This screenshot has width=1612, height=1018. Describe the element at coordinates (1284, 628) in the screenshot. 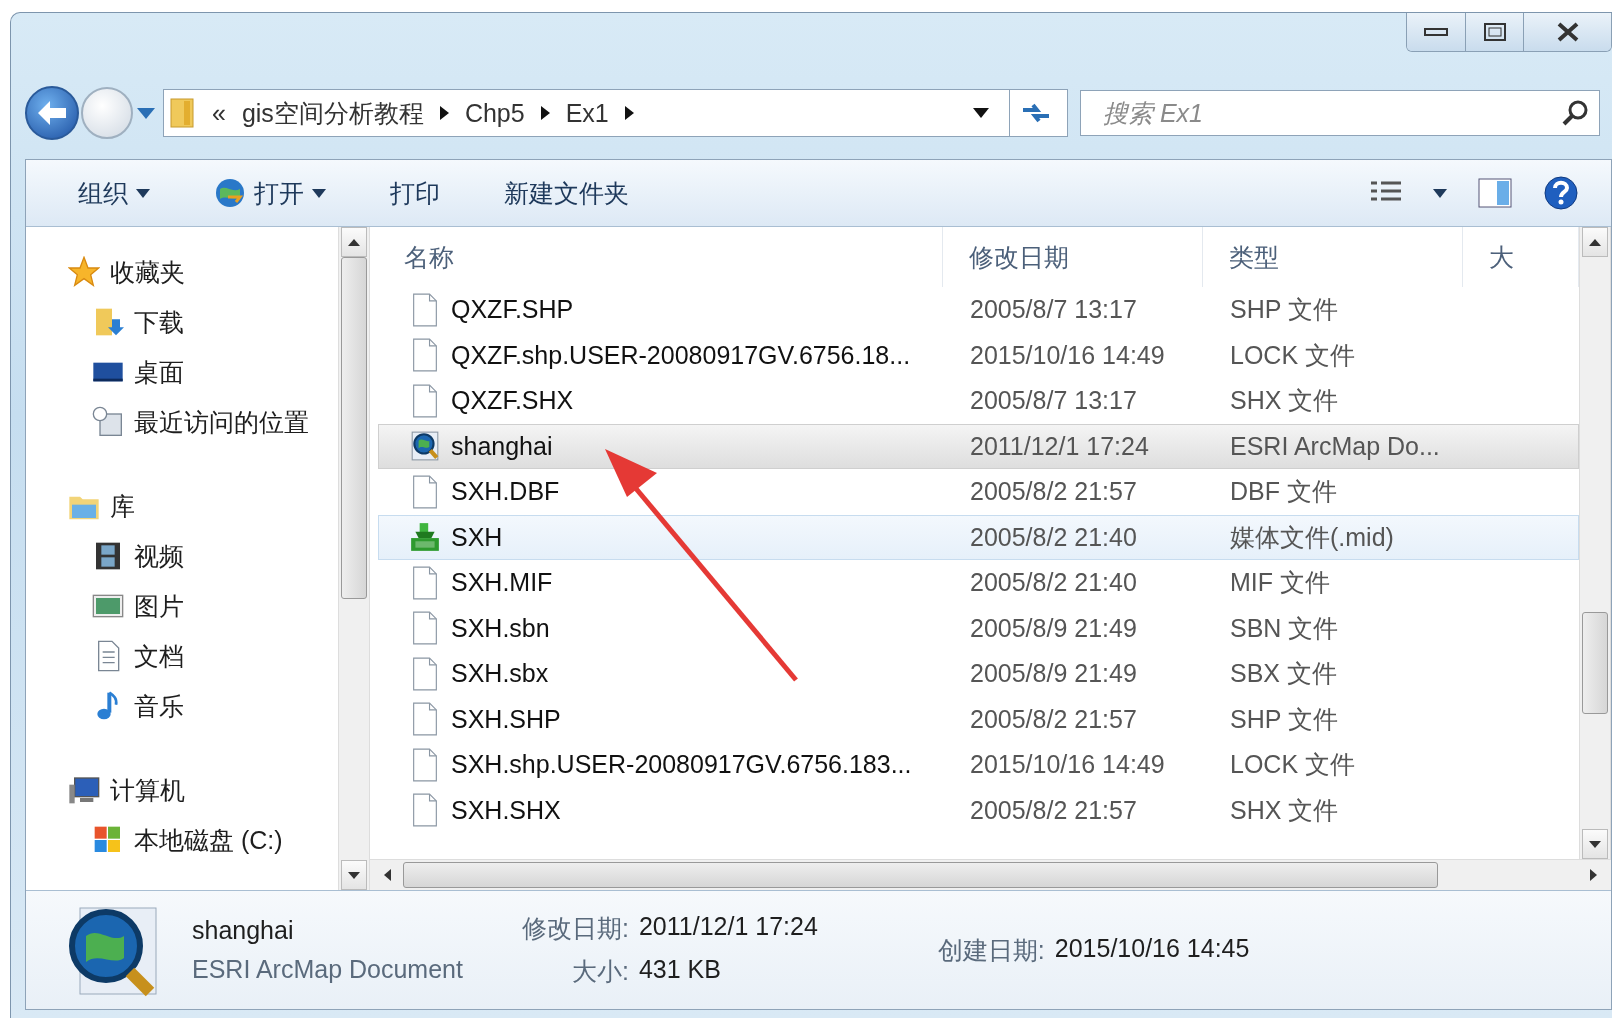

I see `table-cell-text: SBN 文件` at that location.